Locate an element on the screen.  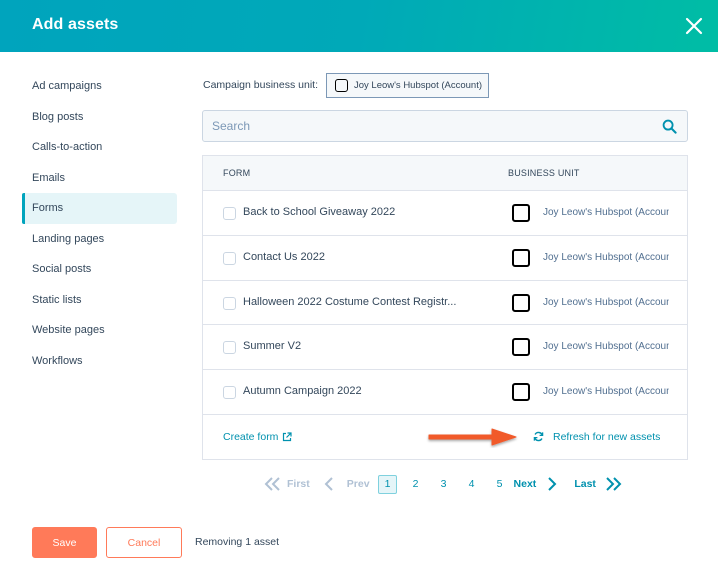
sidebar-item-website-pages: Website pages is located at coordinates (99, 330).